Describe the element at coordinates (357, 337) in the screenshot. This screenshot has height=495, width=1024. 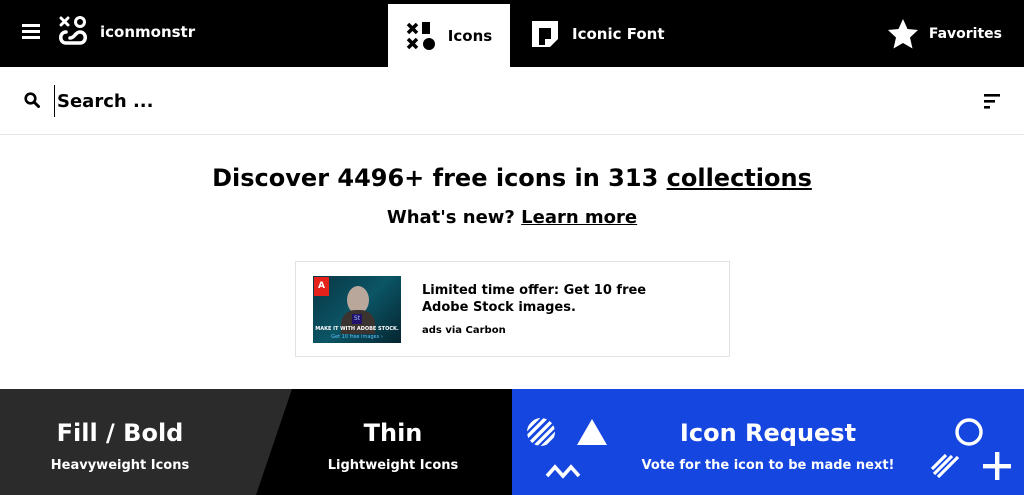
I see `ad-image-cta: Get 10 free images ›` at that location.